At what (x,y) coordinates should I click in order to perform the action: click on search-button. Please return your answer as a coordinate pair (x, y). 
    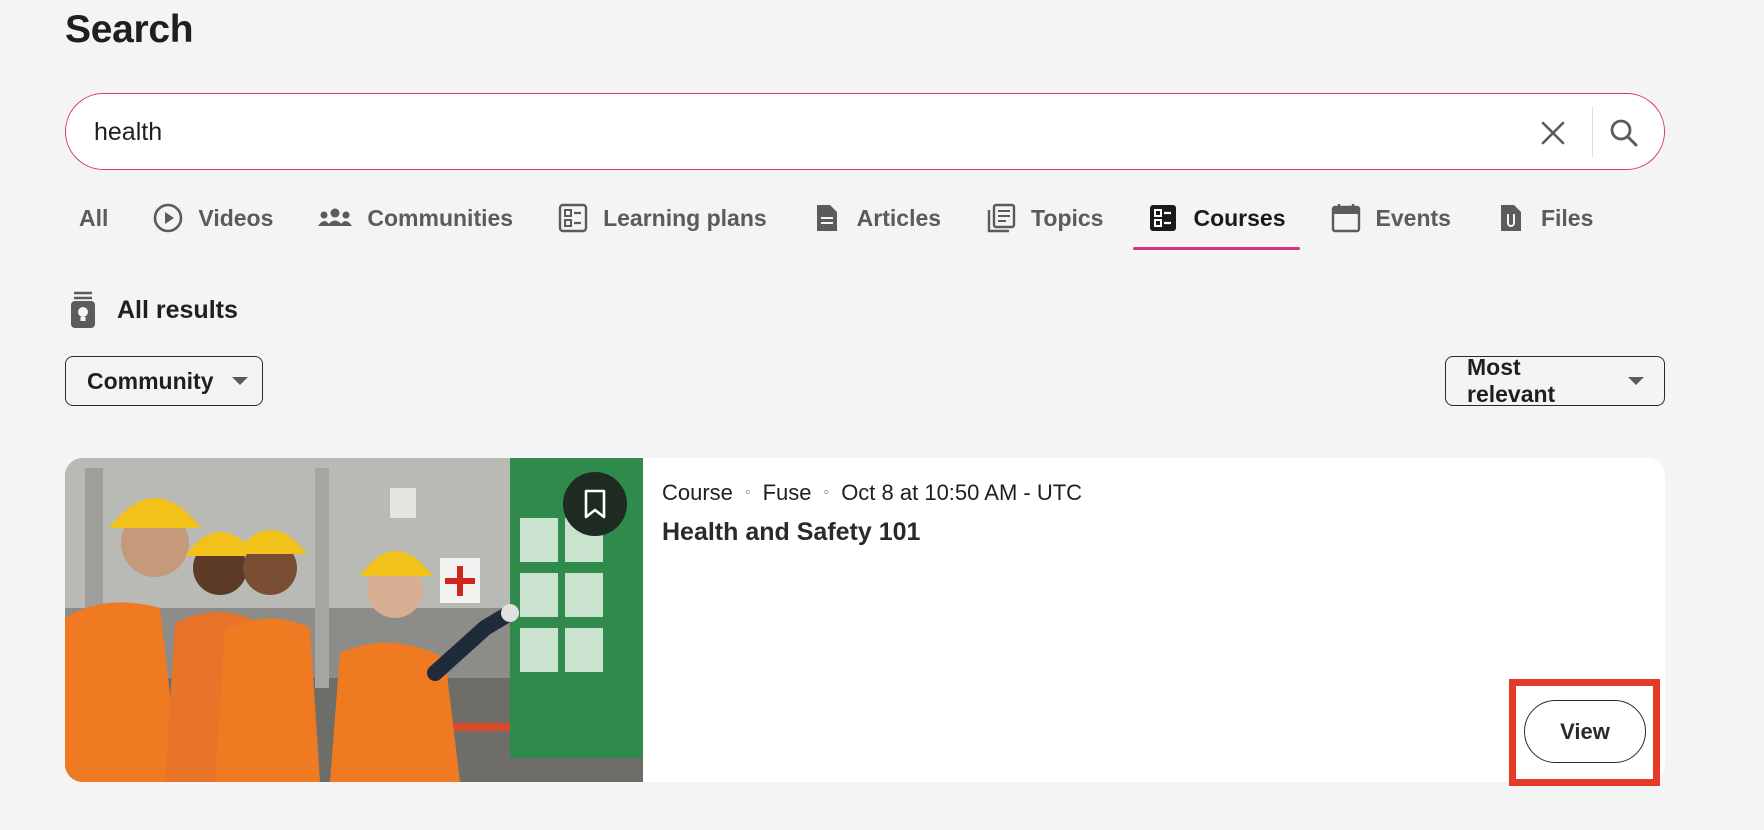
    Looking at the image, I should click on (1624, 133).